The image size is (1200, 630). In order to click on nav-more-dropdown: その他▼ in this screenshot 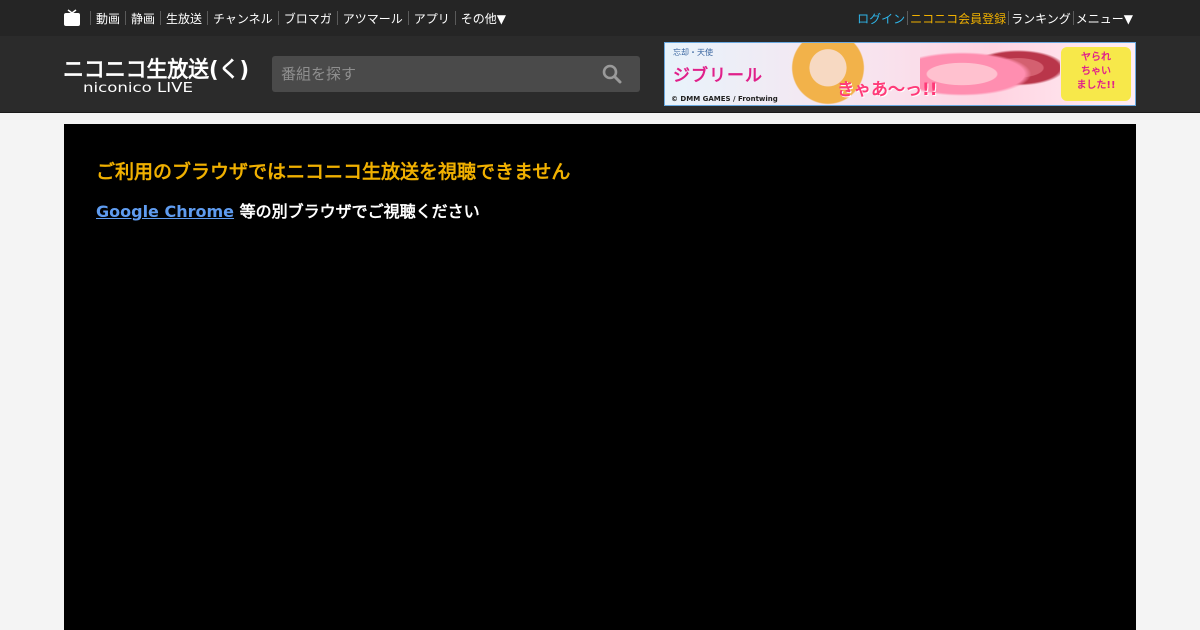, I will do `click(483, 18)`.